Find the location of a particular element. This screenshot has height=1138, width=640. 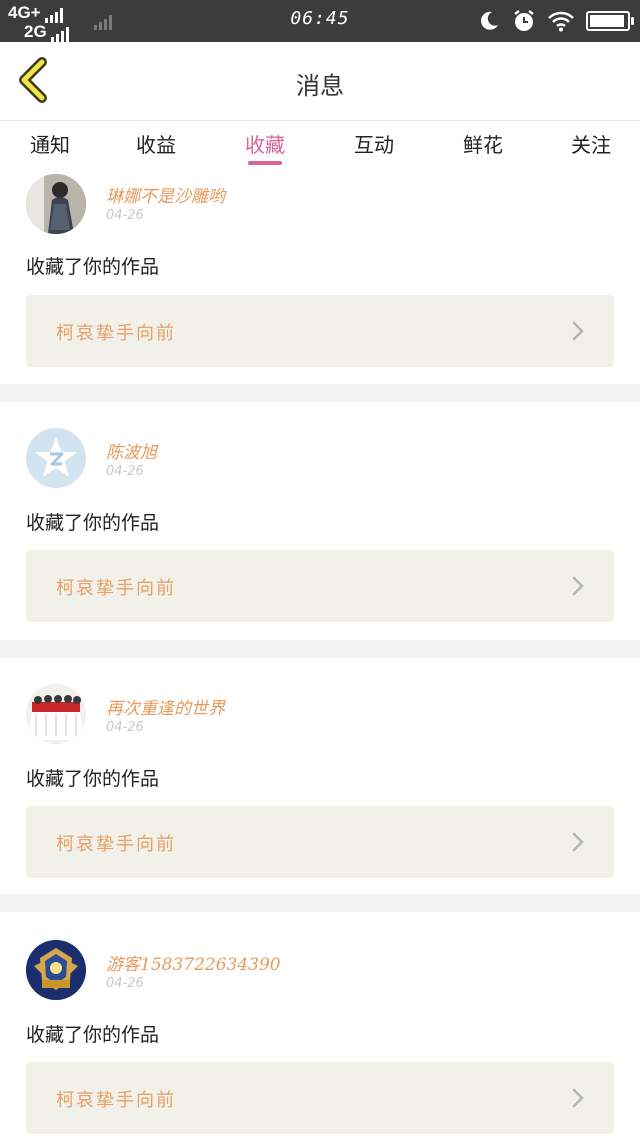

active-tab-indicator is located at coordinates (265, 163).